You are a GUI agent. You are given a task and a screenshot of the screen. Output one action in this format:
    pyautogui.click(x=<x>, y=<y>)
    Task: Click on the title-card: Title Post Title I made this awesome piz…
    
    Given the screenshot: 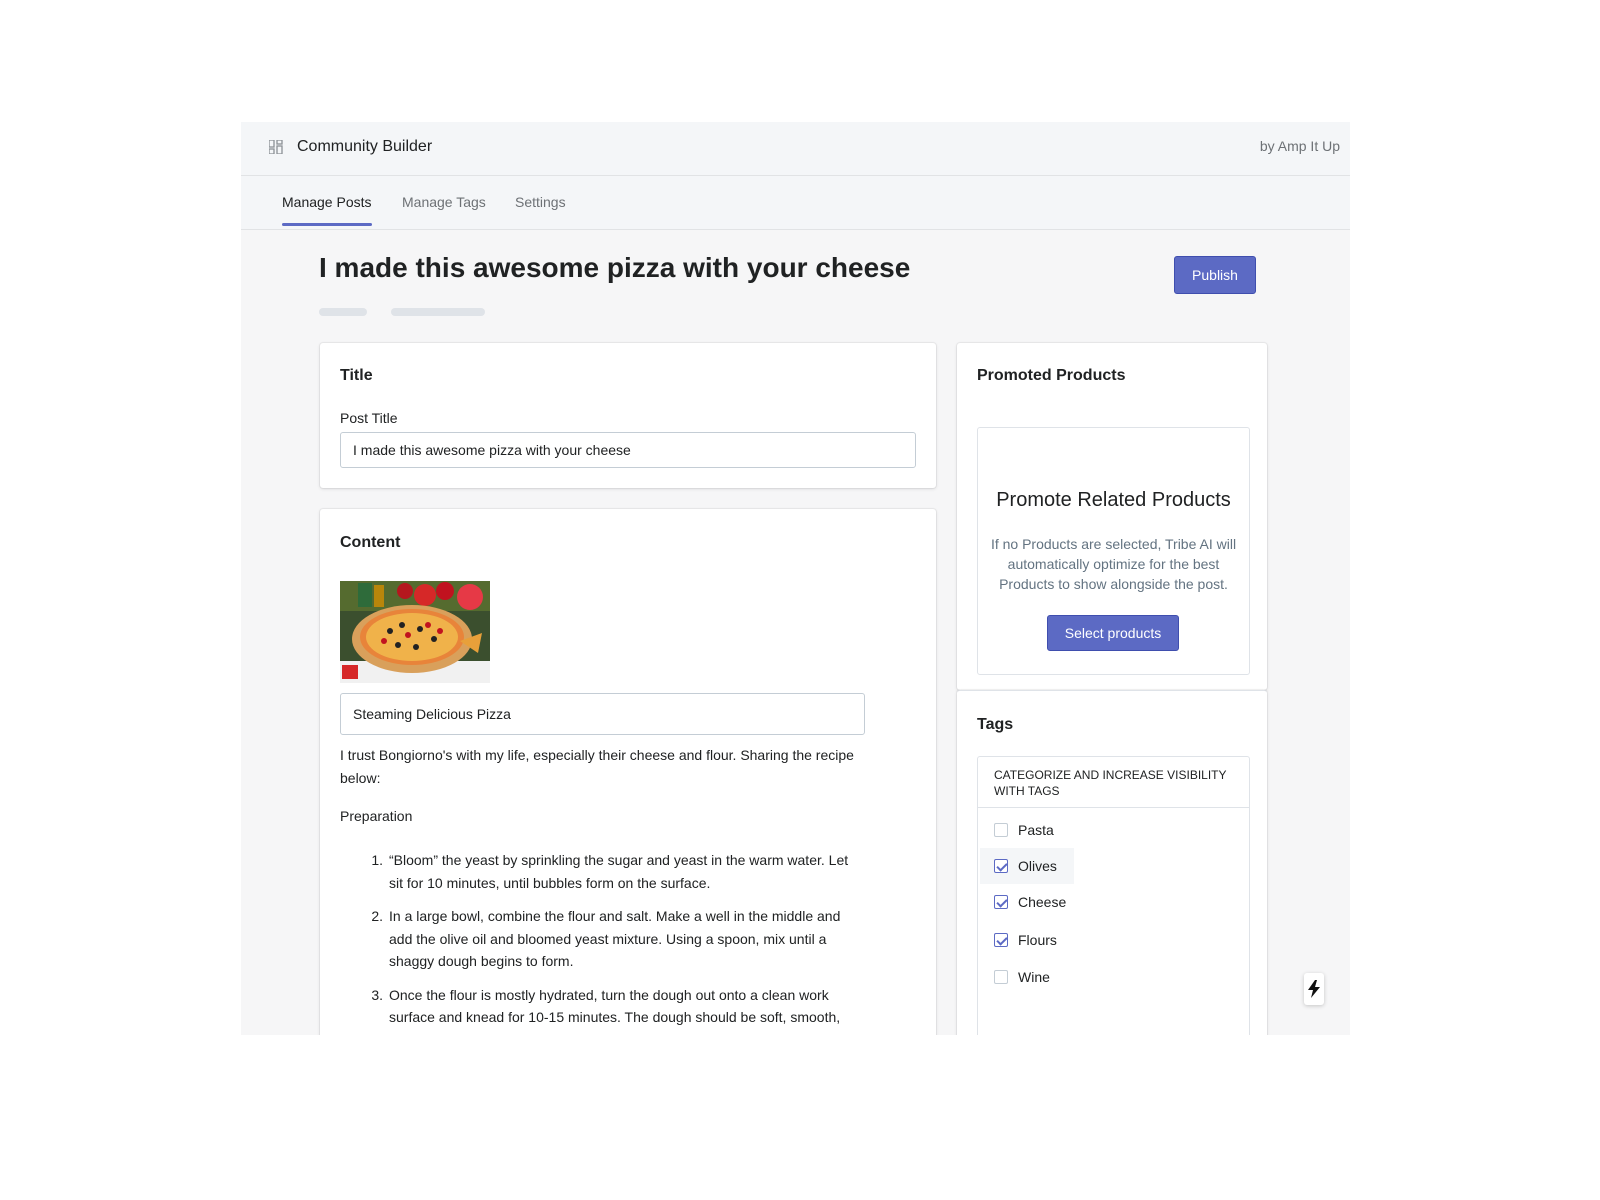 What is the action you would take?
    pyautogui.click(x=628, y=415)
    